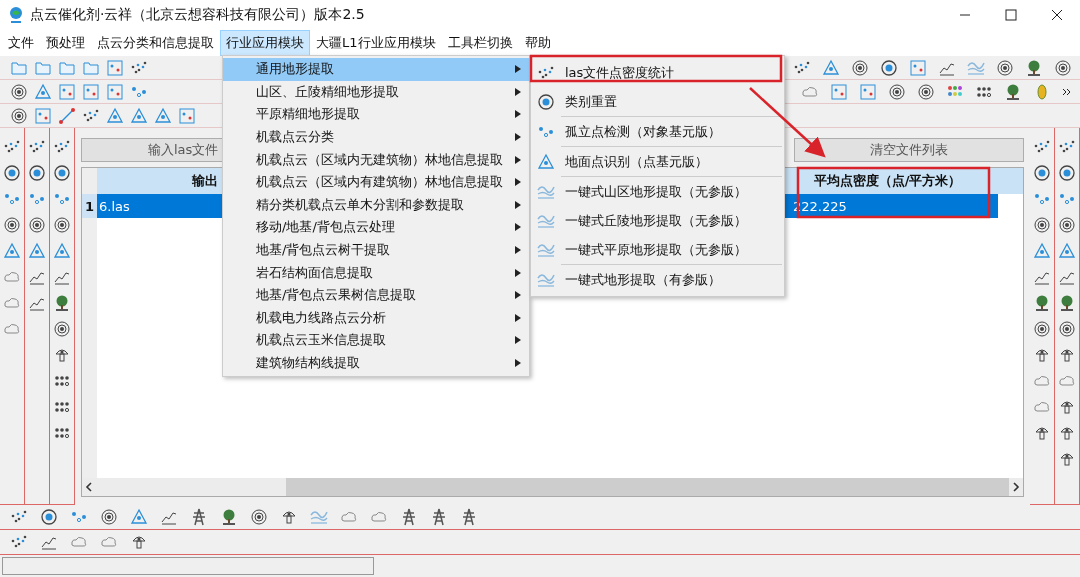 Image resolution: width=1080 pixels, height=577 pixels. Describe the element at coordinates (376, 250) in the screenshot. I see `menu-item: 地基/背包点云树干提取` at that location.